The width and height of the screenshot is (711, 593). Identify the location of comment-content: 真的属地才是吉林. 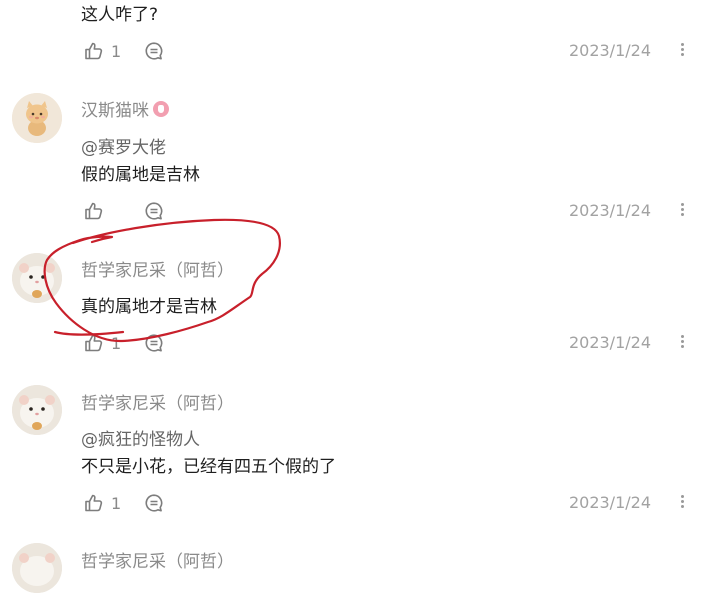
(149, 307).